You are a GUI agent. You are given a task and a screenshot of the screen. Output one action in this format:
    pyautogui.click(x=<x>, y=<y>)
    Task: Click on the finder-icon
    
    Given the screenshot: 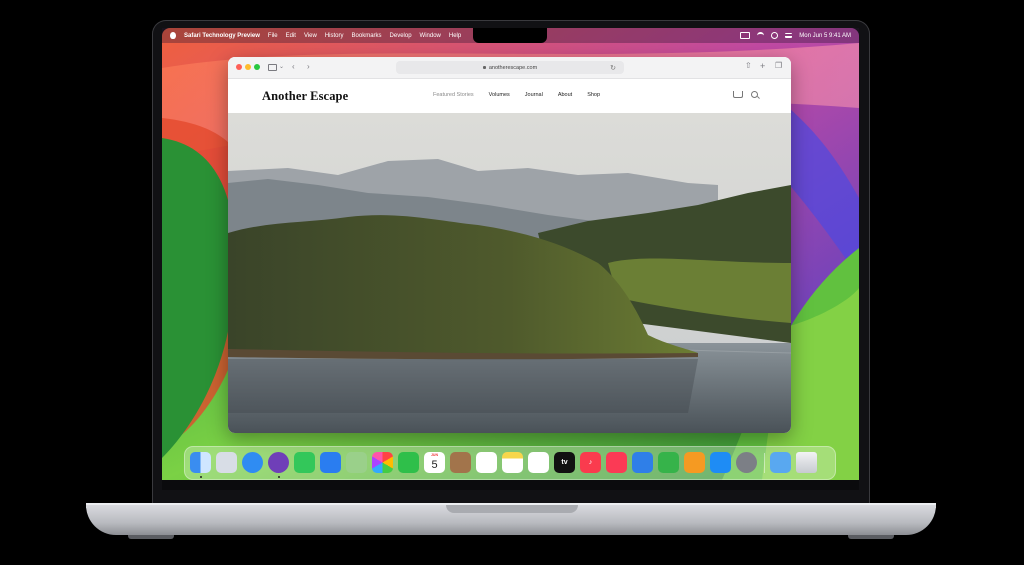 What is the action you would take?
    pyautogui.click(x=200, y=462)
    